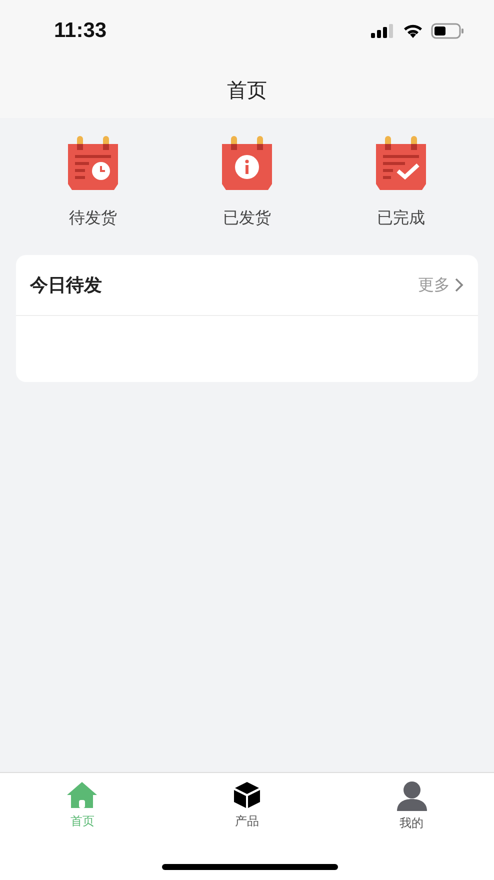 The width and height of the screenshot is (494, 880). What do you see at coordinates (246, 795) in the screenshot?
I see `cube-icon` at bounding box center [246, 795].